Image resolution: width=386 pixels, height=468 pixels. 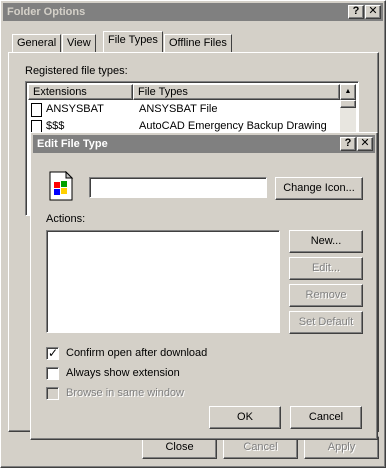 What do you see at coordinates (204, 144) in the screenshot?
I see `edit-file-type-titlebar: Edit File Type` at bounding box center [204, 144].